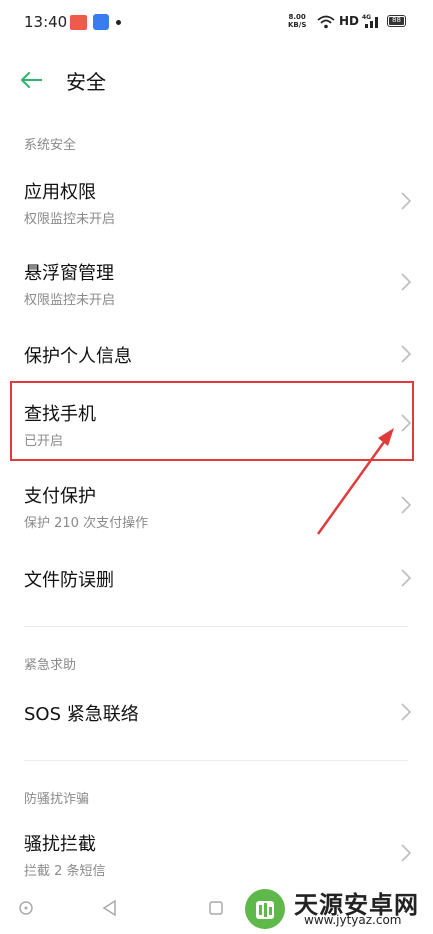  What do you see at coordinates (65, 871) in the screenshot?
I see `list-item-subtitle: 拦截 2 条短信` at bounding box center [65, 871].